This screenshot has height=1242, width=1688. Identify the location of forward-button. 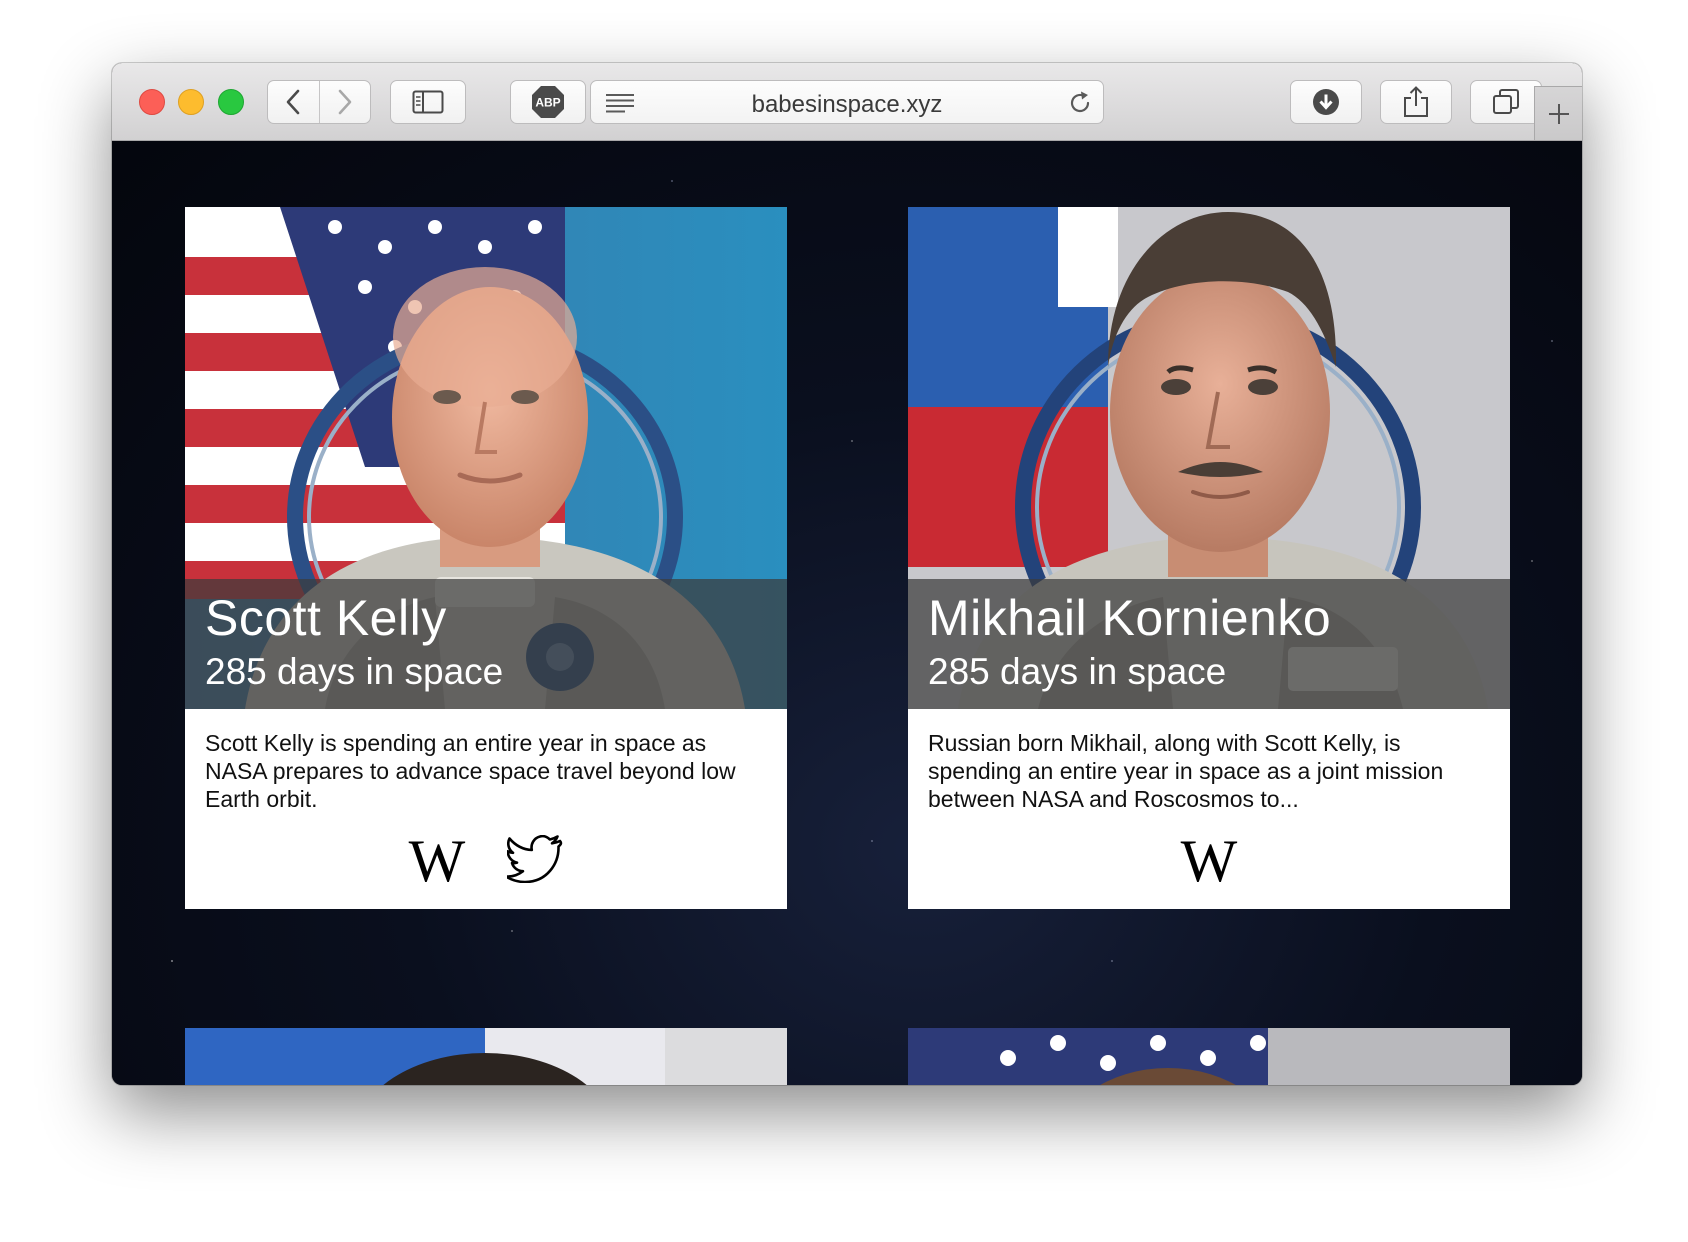
(344, 102).